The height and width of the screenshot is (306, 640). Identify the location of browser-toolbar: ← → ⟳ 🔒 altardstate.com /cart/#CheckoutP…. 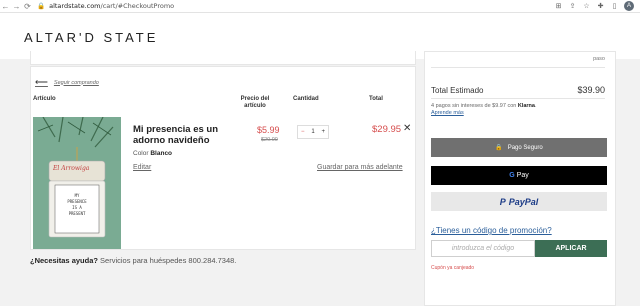
(320, 6).